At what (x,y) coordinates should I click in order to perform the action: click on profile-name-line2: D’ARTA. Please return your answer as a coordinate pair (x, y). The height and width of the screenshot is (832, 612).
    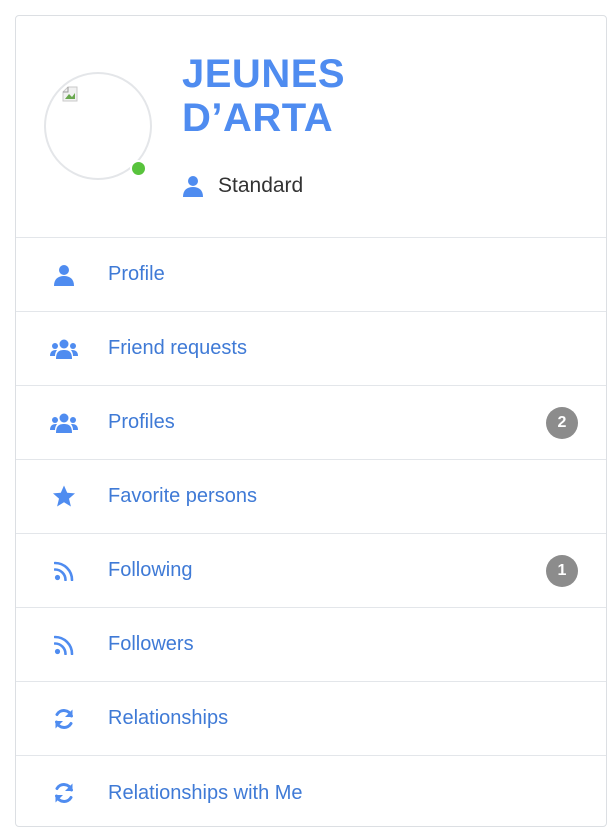
    Looking at the image, I should click on (258, 118).